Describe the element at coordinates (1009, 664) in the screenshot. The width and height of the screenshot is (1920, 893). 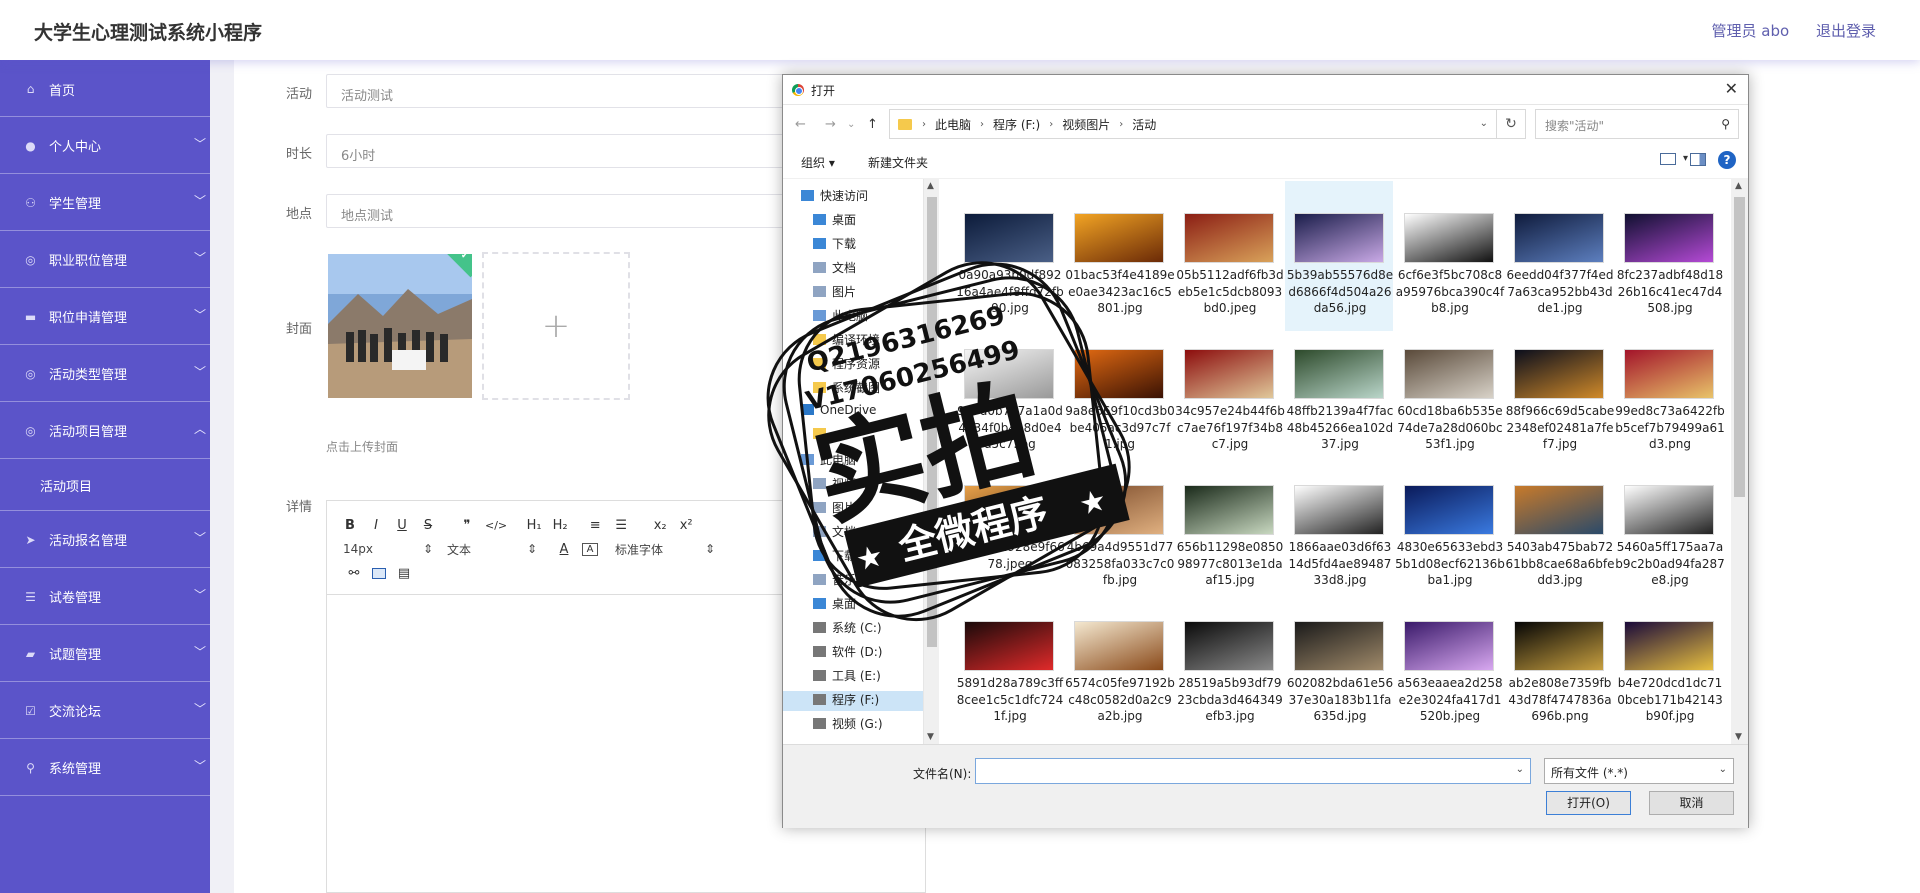
I see `file-item: 5891d28a789c3ff8cee1c5c1dfc7241f.jpg` at that location.